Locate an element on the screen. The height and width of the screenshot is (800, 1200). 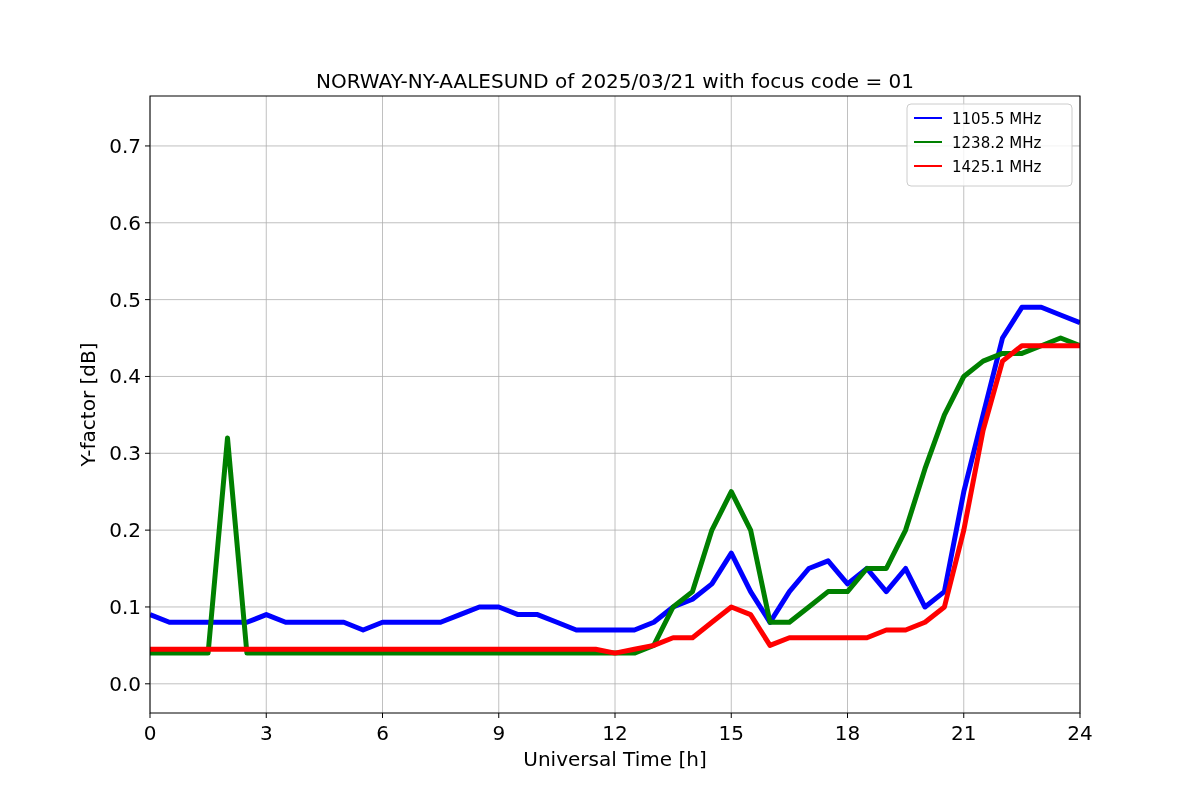
tick-label: 18 is located at coordinates (847, 733).